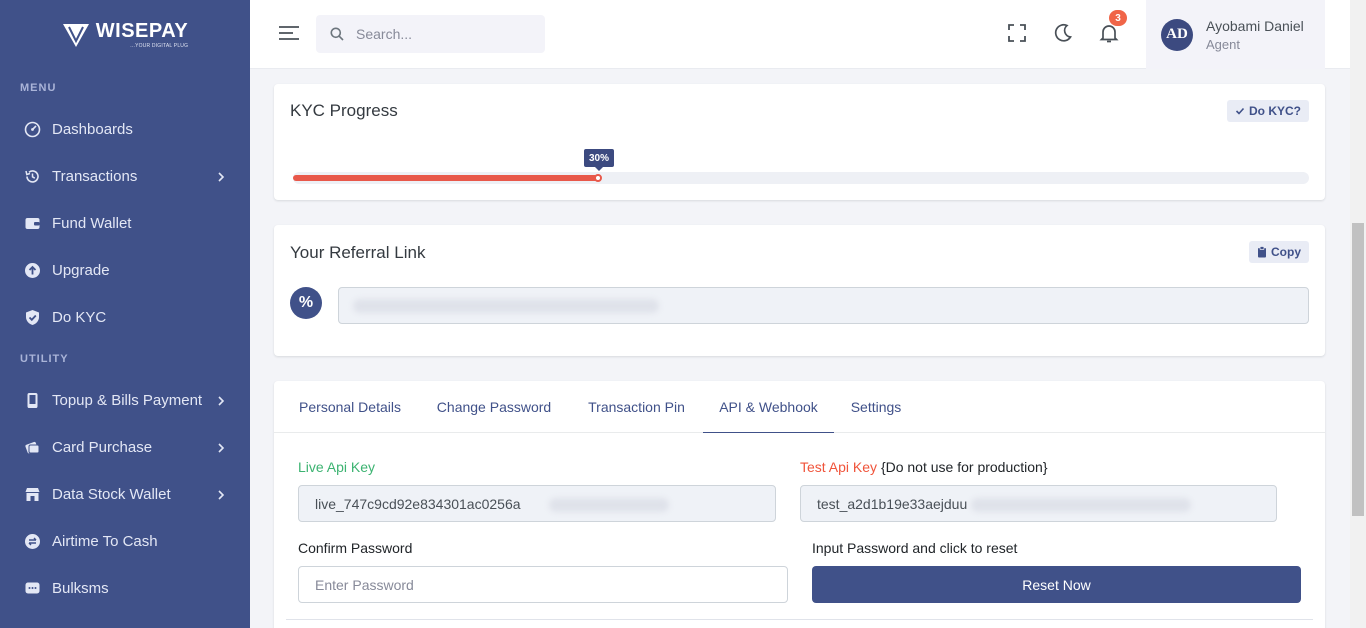 The image size is (1366, 628). I want to click on sidebar-item-label: Airtime To Cash, so click(105, 541).